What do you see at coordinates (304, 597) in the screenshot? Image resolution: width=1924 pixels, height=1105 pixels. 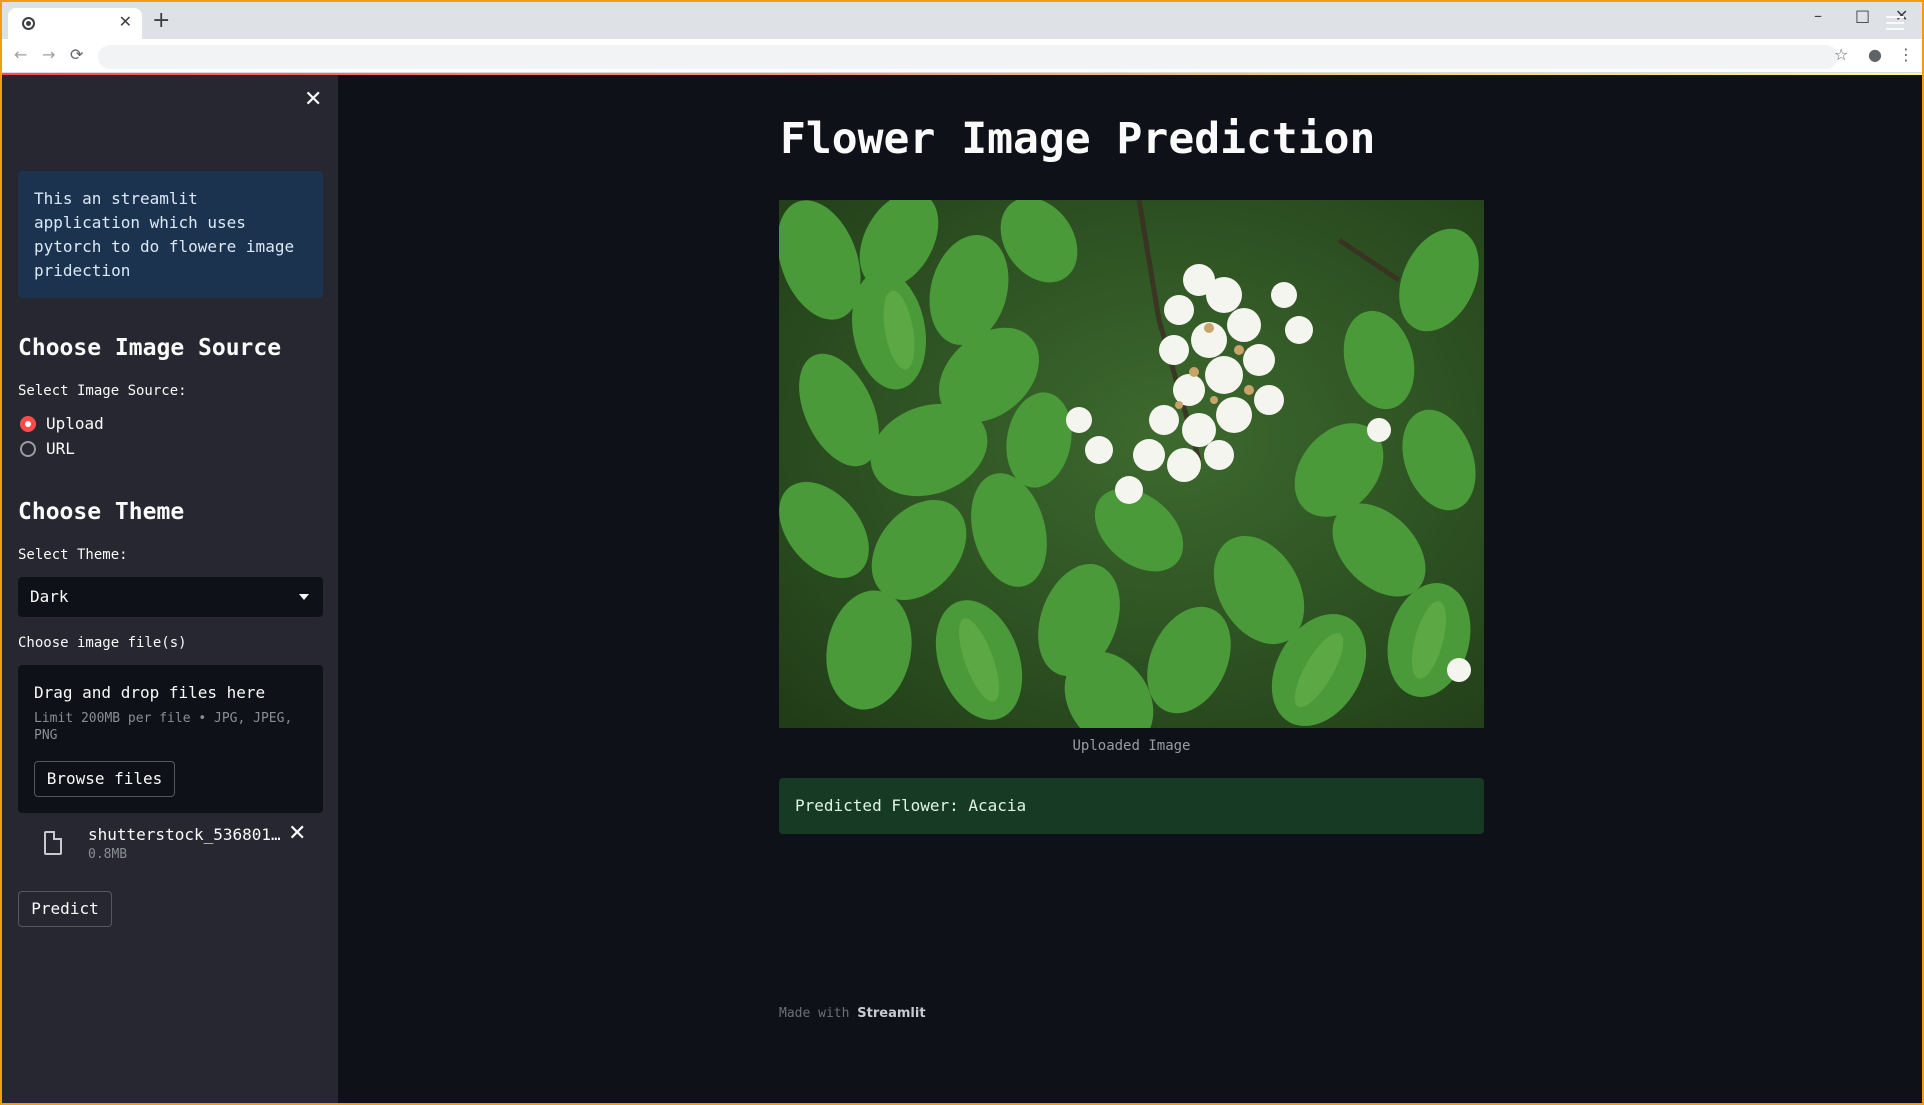 I see `chevron-down-icon` at bounding box center [304, 597].